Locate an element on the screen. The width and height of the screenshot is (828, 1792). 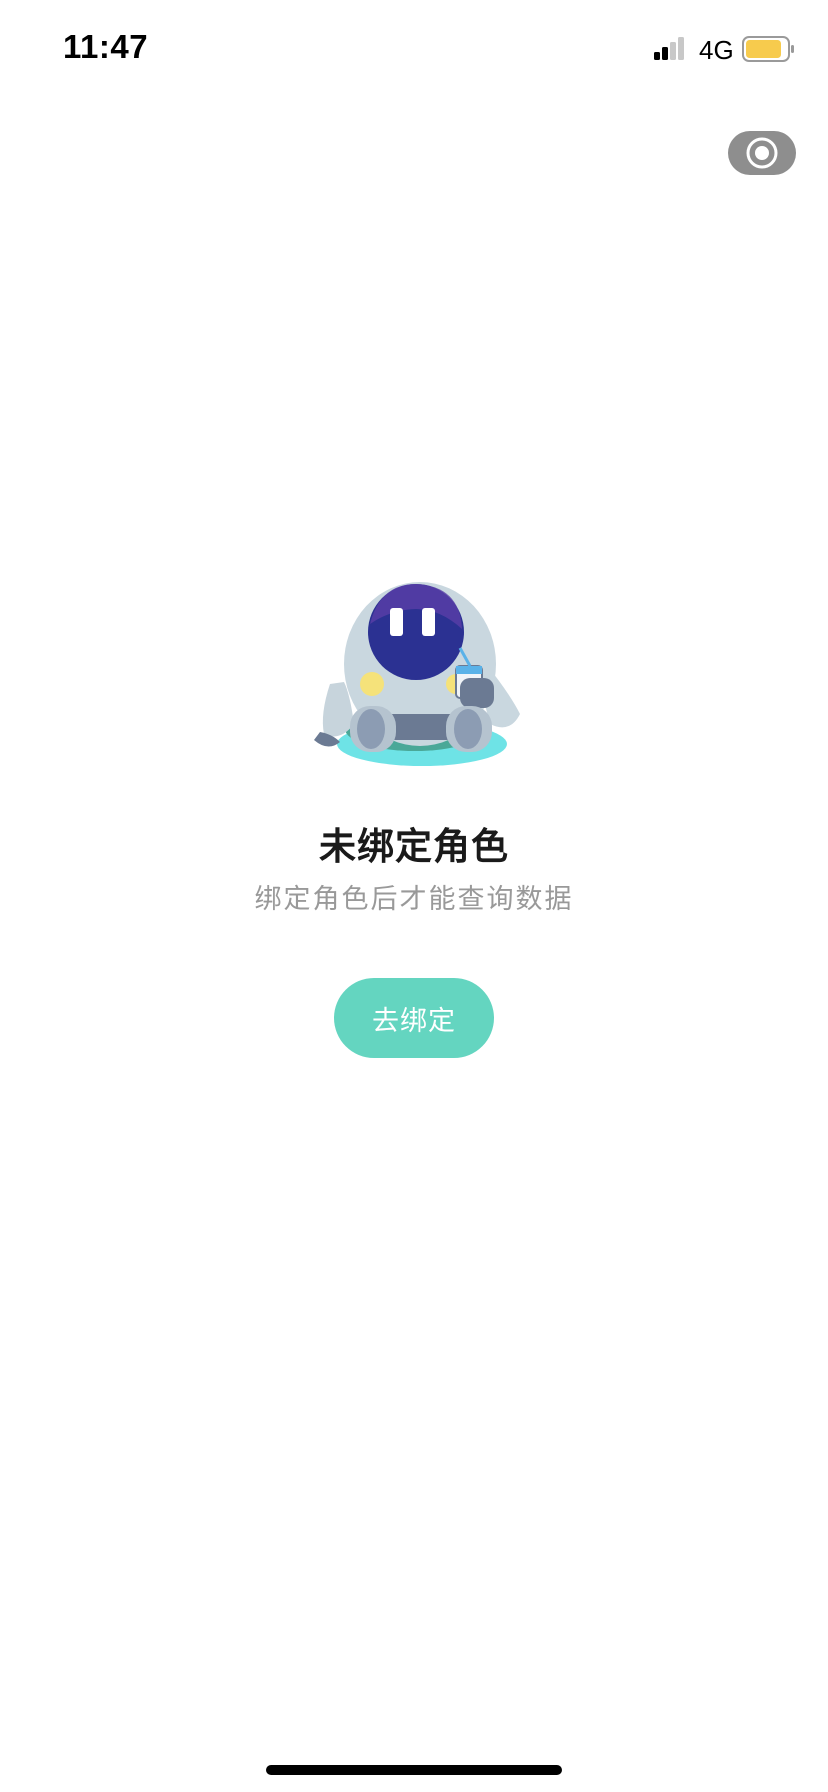
record-capsule-button is located at coordinates (762, 153).